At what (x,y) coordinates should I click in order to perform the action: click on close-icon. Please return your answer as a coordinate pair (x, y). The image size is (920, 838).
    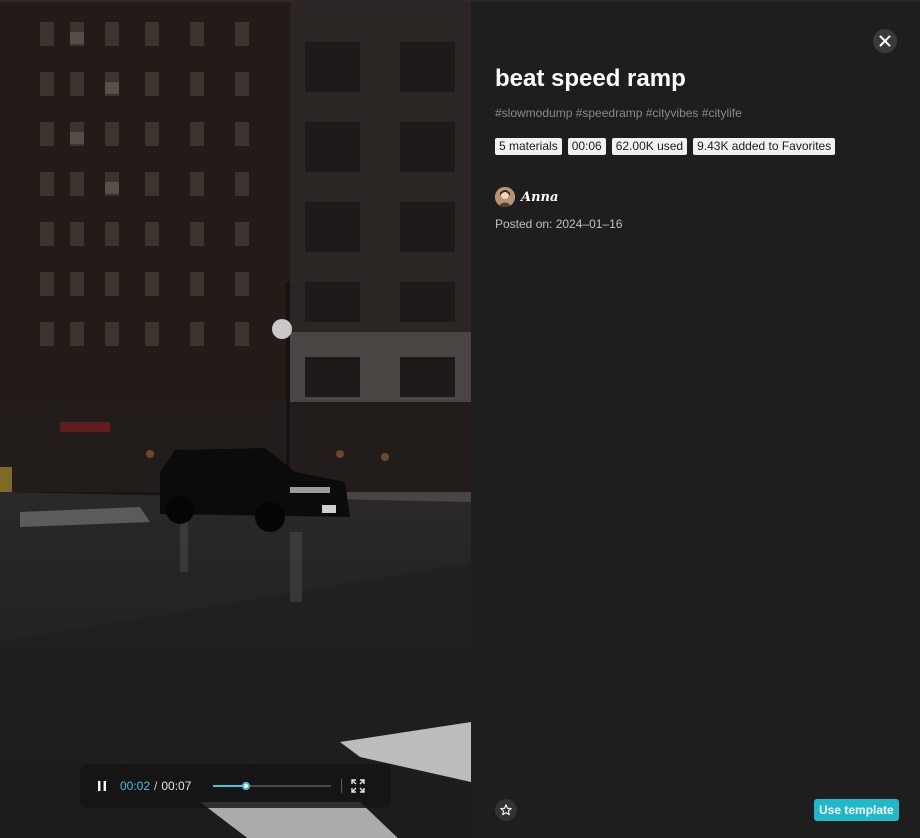
    Looking at the image, I should click on (885, 41).